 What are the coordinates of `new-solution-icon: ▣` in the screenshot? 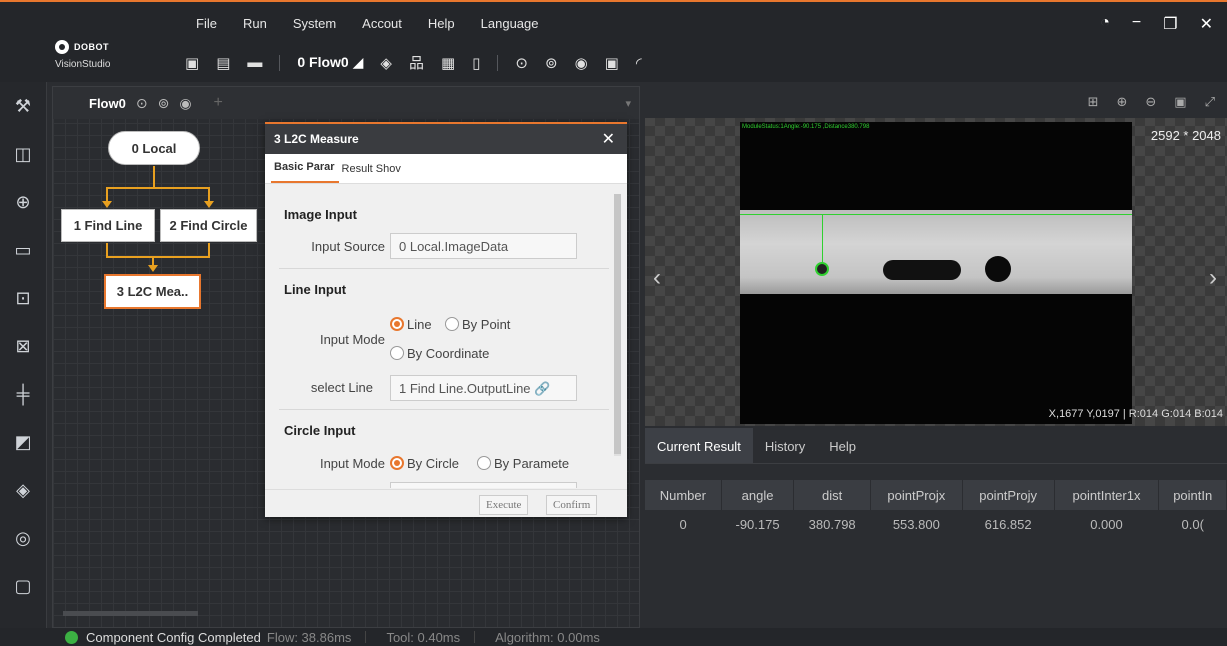 It's located at (192, 63).